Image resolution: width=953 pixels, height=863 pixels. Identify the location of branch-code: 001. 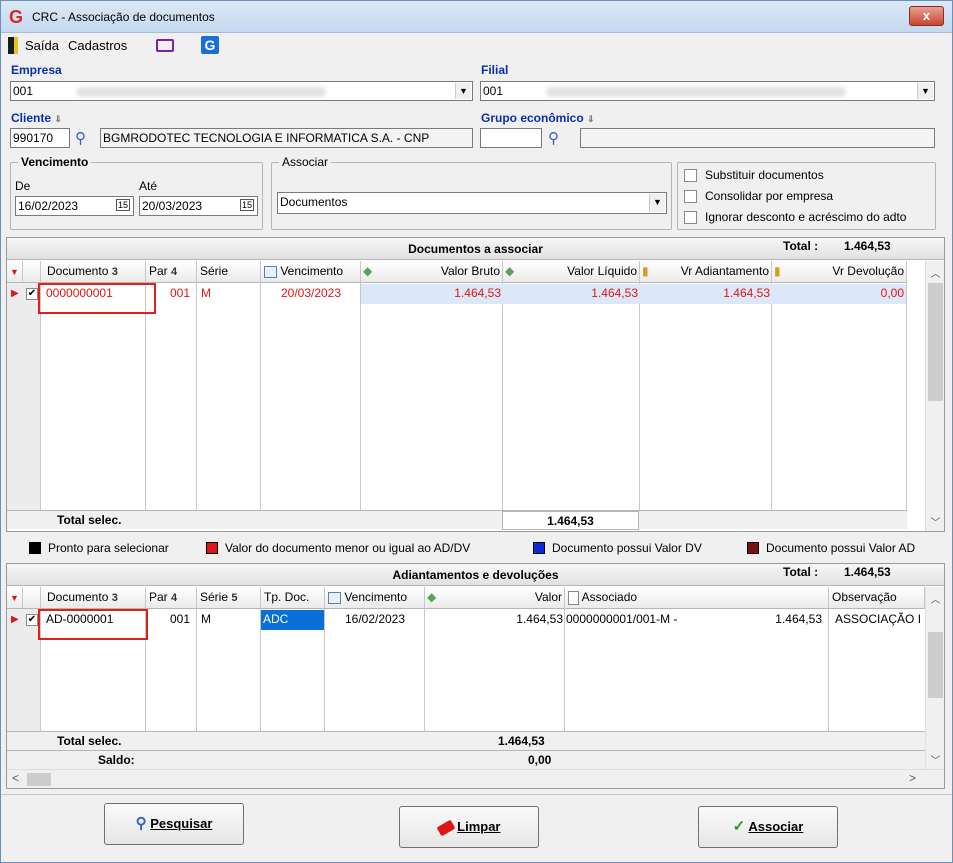
(493, 91).